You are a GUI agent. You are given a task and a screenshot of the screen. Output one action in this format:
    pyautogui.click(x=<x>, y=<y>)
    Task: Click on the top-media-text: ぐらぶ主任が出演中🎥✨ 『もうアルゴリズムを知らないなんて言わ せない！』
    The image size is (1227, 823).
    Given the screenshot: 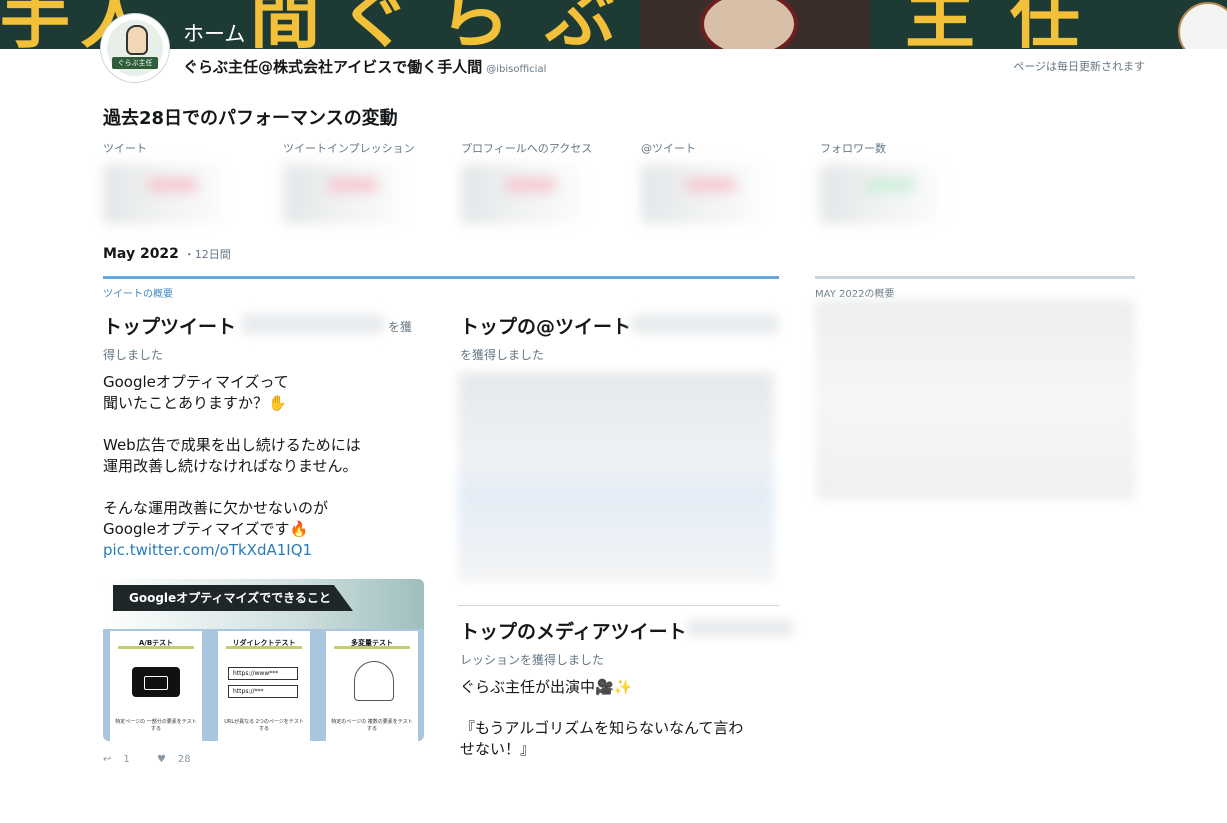 What is the action you would take?
    pyautogui.click(x=620, y=718)
    